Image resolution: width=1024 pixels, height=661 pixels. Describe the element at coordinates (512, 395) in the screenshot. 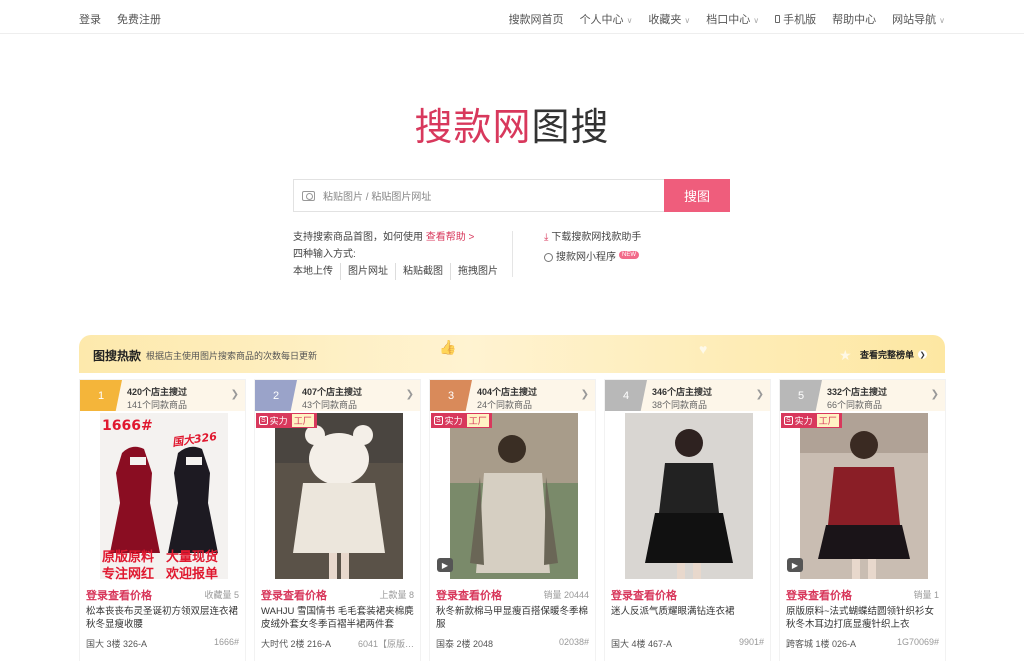

I see `rank-bar: 3 404个店主搜过 24个同款商品 ❯` at that location.